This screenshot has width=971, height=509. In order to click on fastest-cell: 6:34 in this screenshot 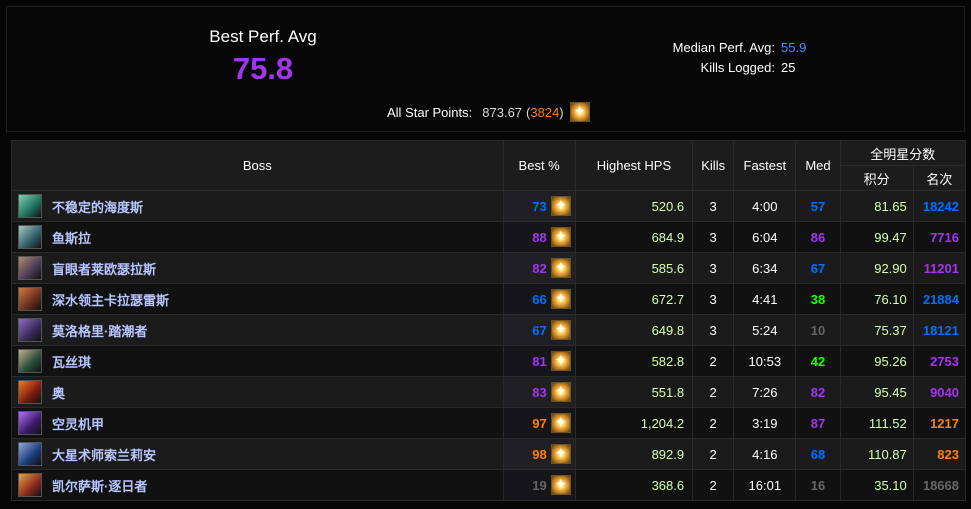, I will do `click(765, 268)`.